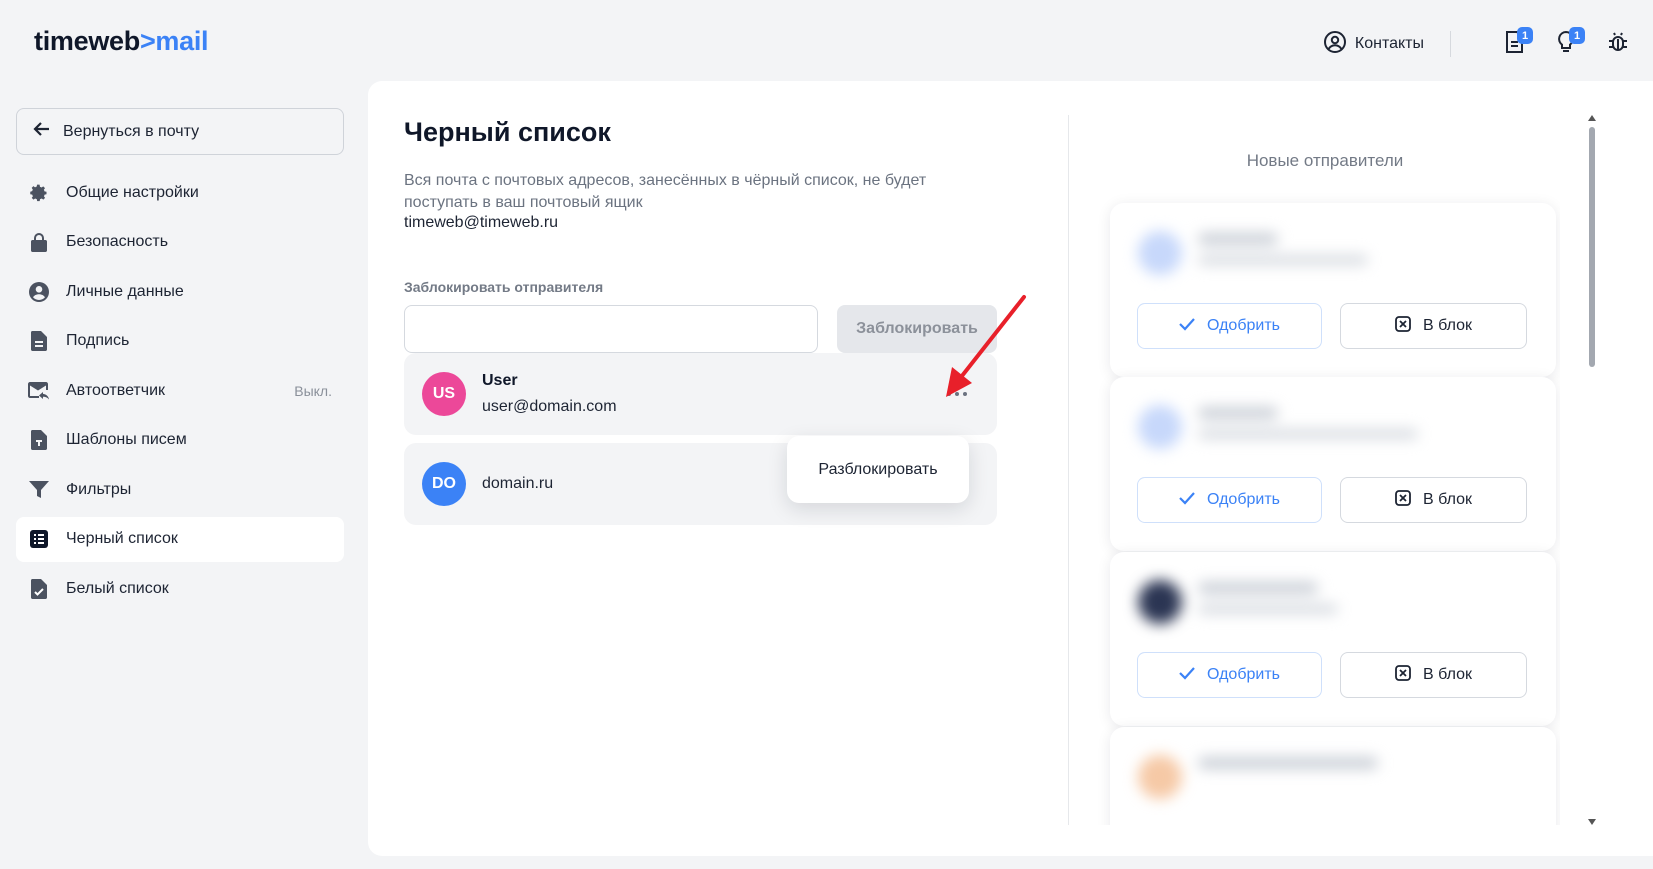 This screenshot has height=869, width=1653. Describe the element at coordinates (180, 341) in the screenshot. I see `sidebar-item-signature: Подпись` at that location.